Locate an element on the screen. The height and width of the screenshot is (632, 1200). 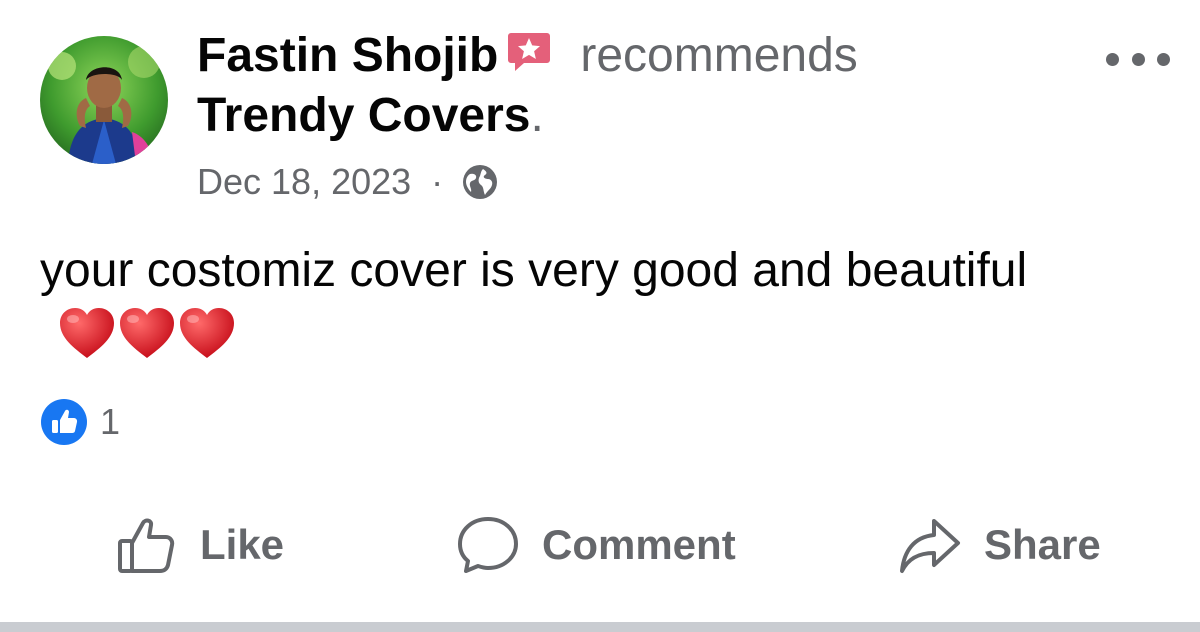
like-label: Like is located at coordinates (242, 544).